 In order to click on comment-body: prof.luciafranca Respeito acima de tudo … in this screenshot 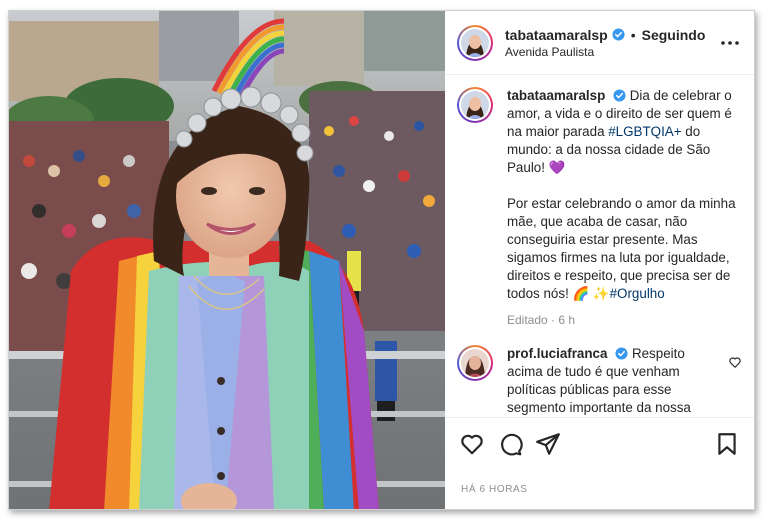, I will do `click(614, 380)`.